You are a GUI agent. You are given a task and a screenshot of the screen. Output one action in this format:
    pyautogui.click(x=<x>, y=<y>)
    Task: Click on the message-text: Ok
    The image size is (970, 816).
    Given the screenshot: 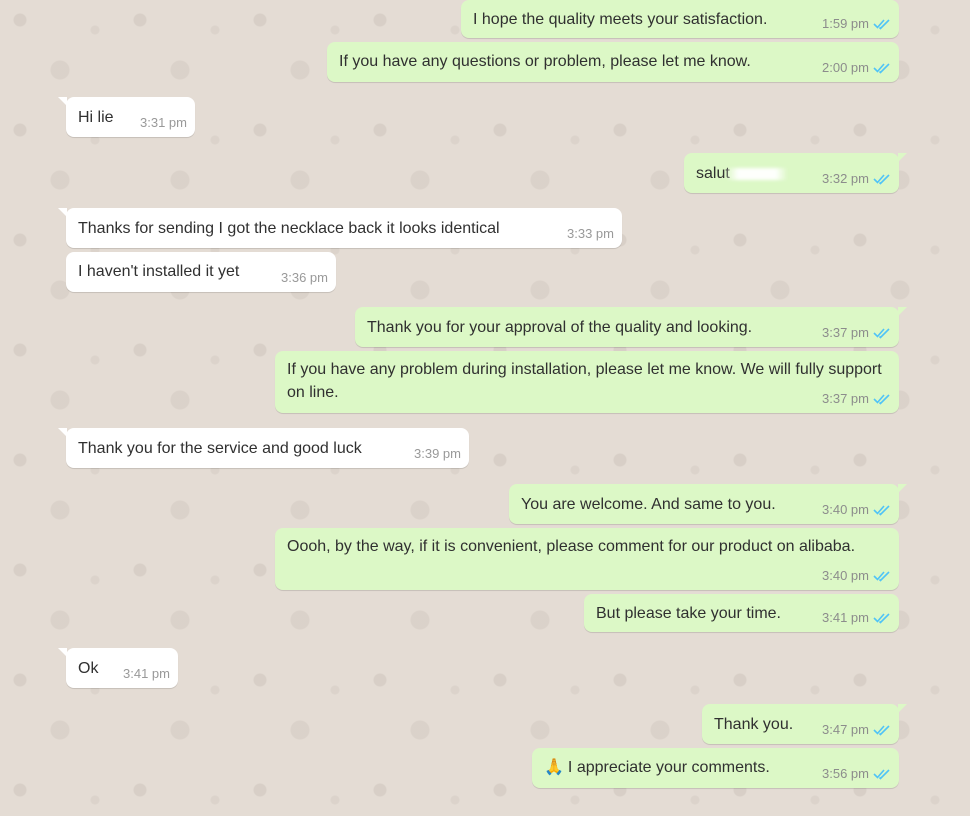 What is the action you would take?
    pyautogui.click(x=88, y=668)
    